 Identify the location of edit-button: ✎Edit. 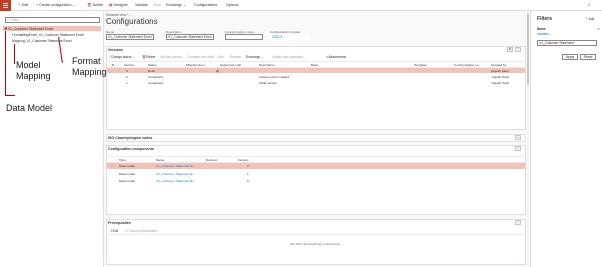
(23, 5).